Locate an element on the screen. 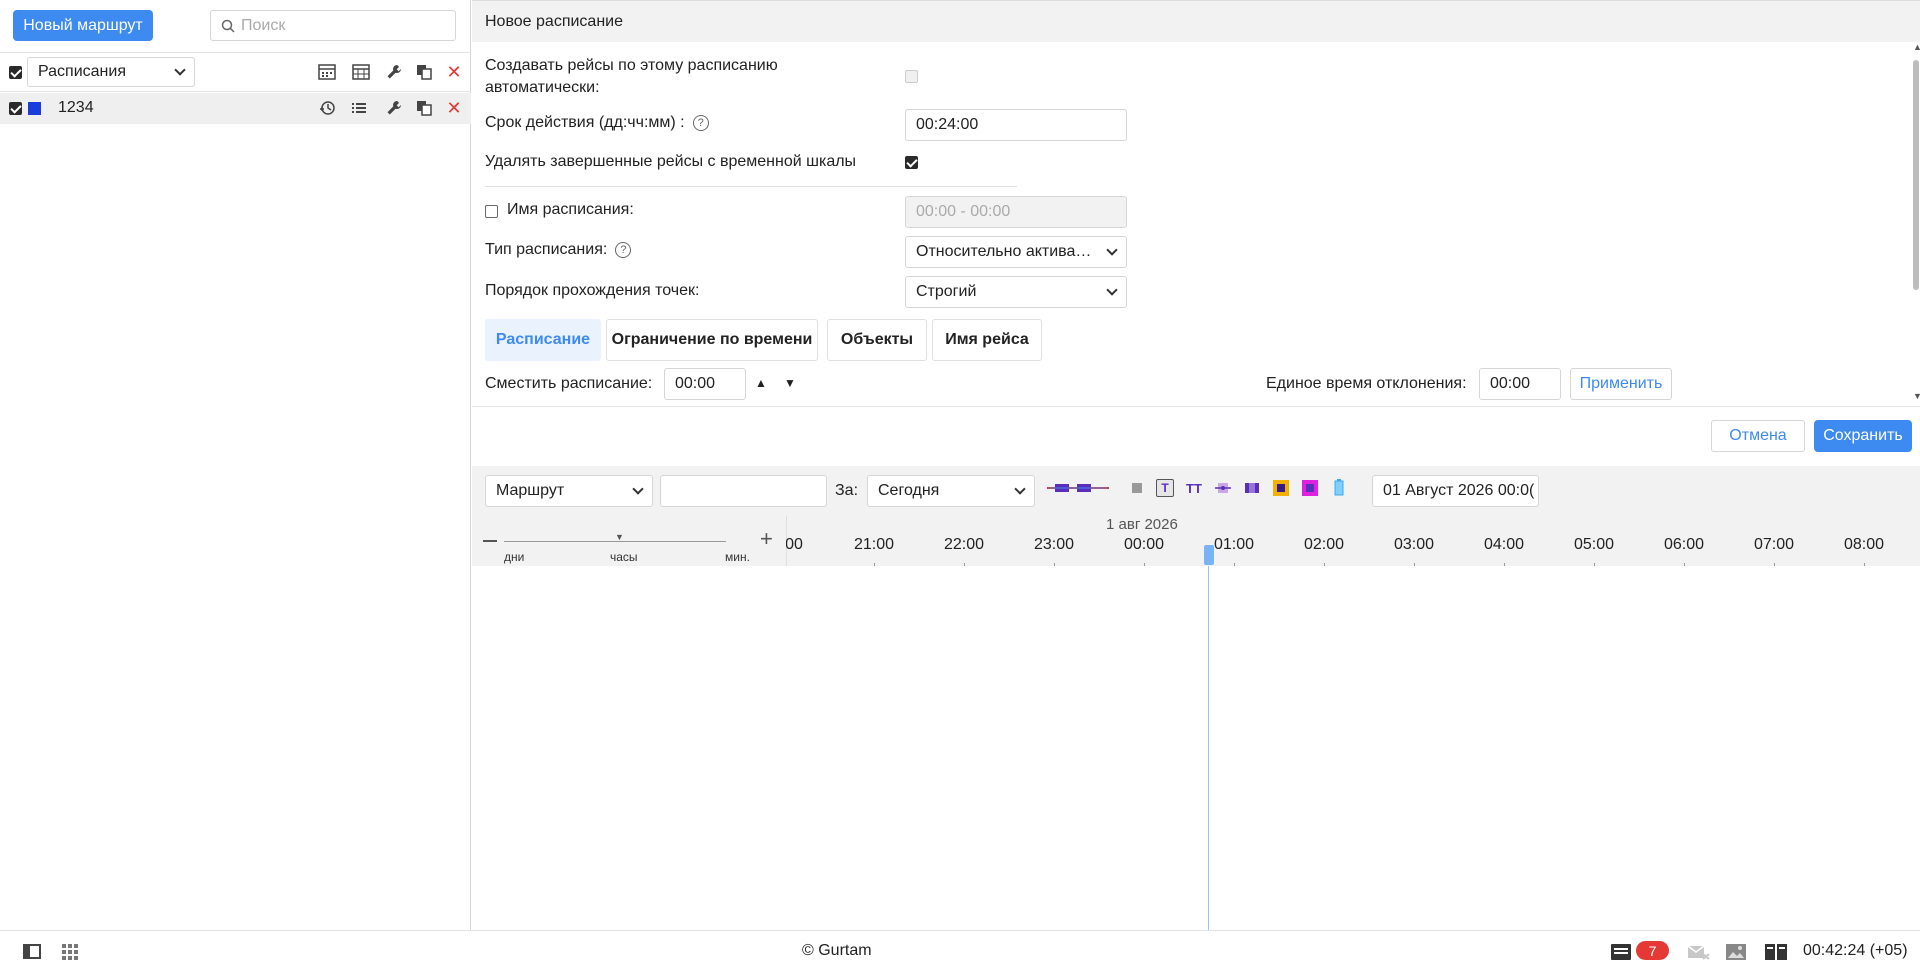  mail-icon is located at coordinates (1698, 954).